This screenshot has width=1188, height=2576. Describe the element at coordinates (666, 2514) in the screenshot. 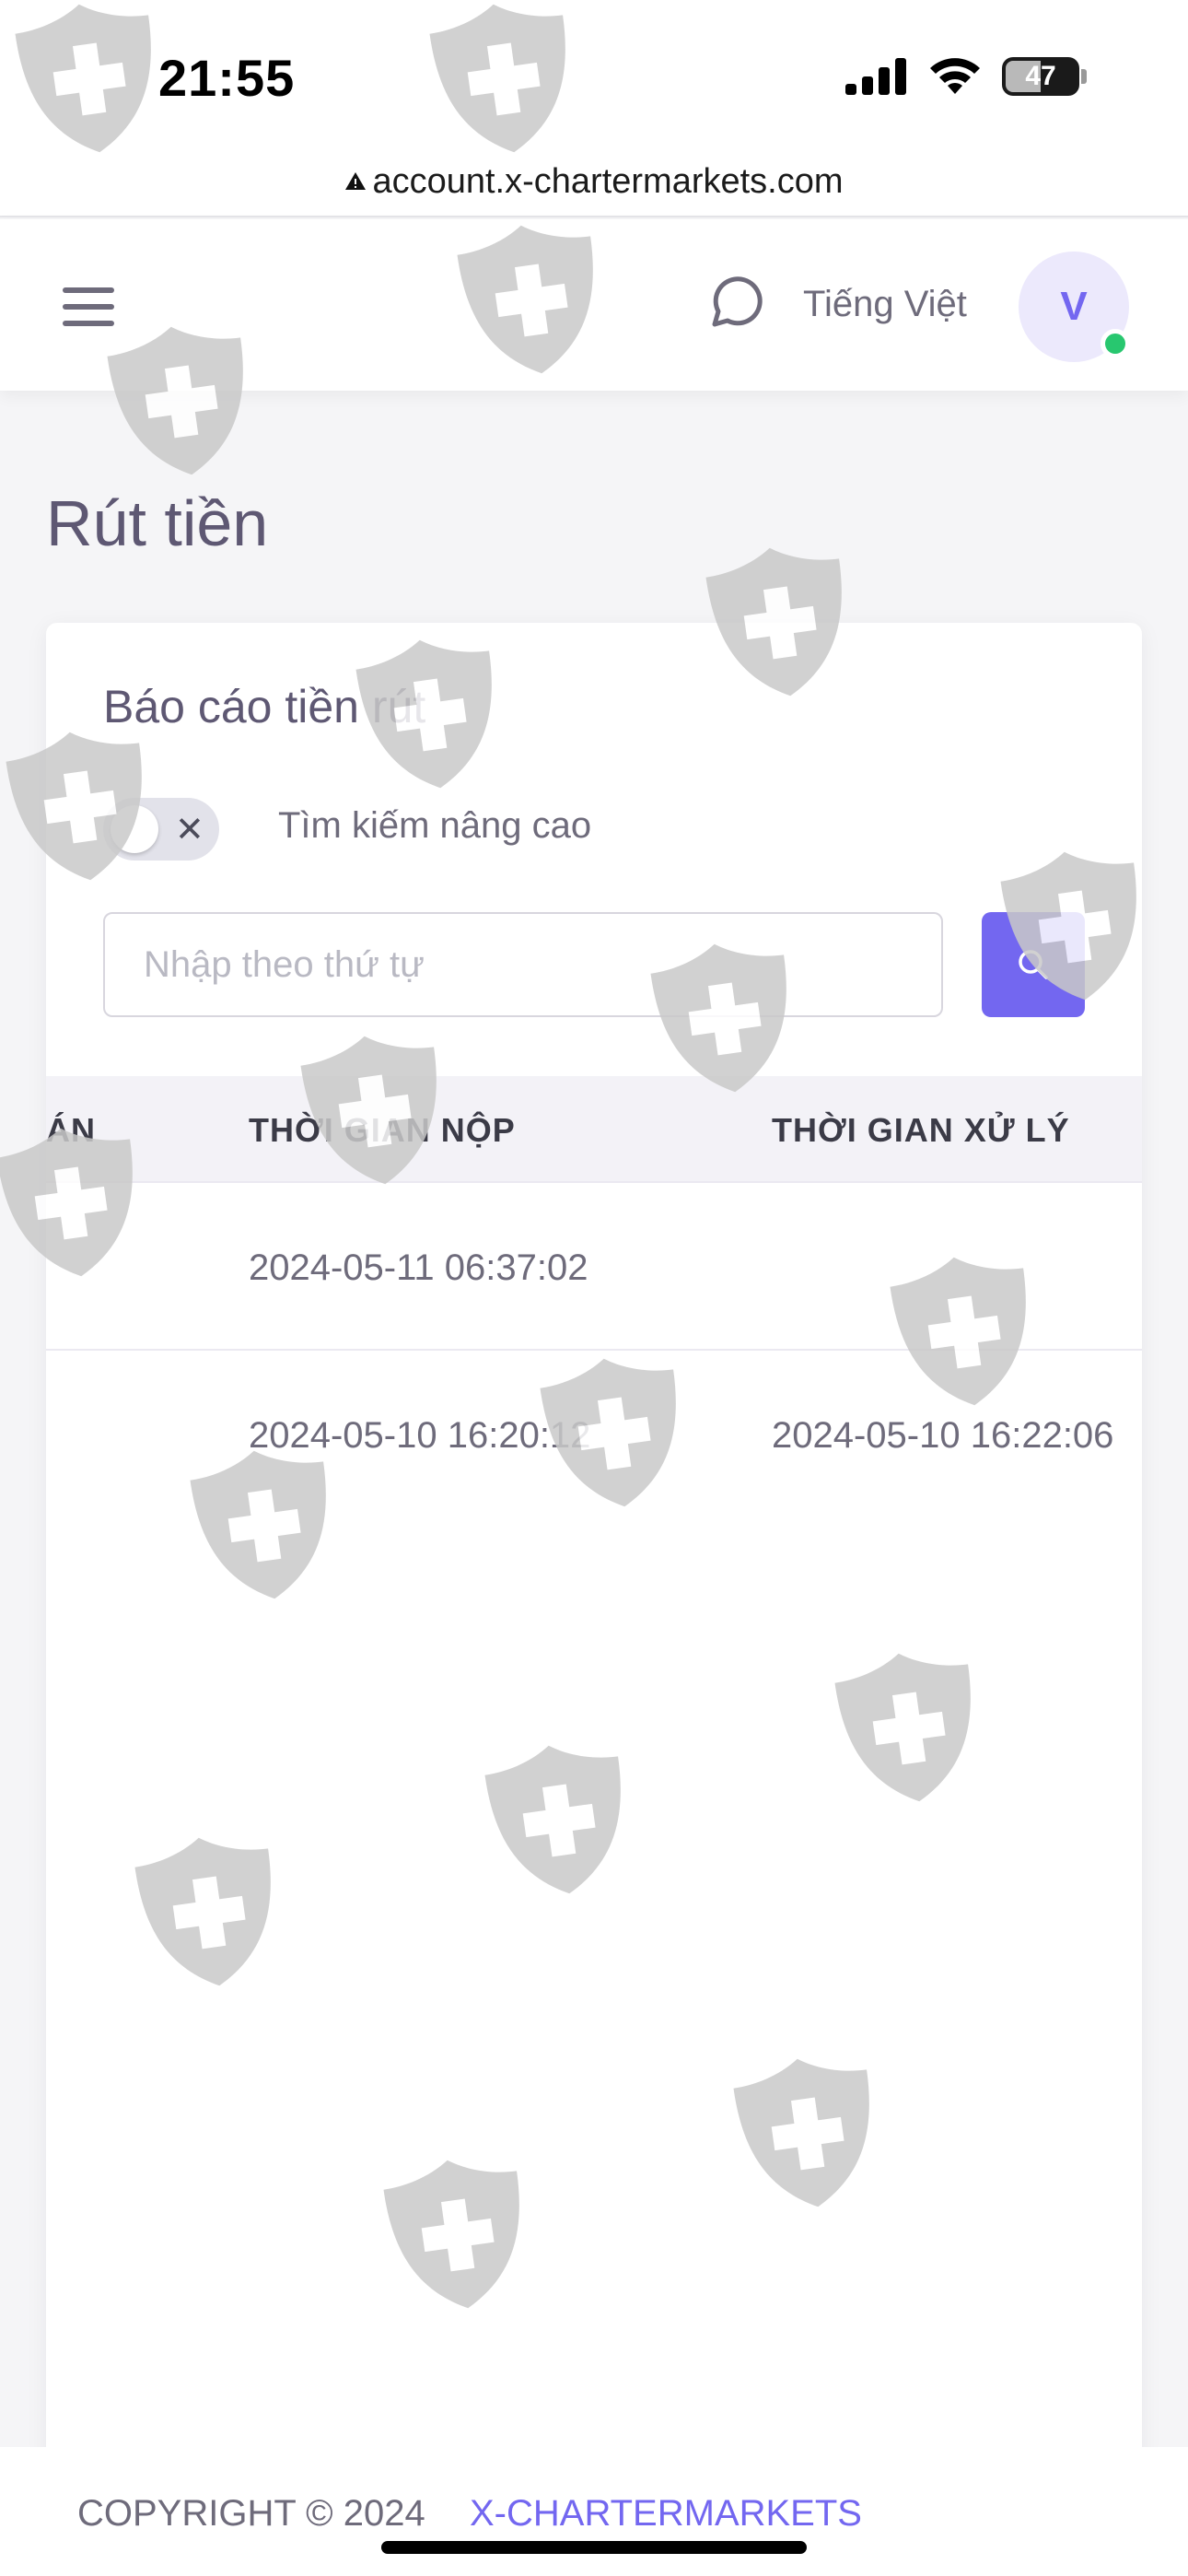

I see `brand-link: X-CHARTERMARKETS` at that location.